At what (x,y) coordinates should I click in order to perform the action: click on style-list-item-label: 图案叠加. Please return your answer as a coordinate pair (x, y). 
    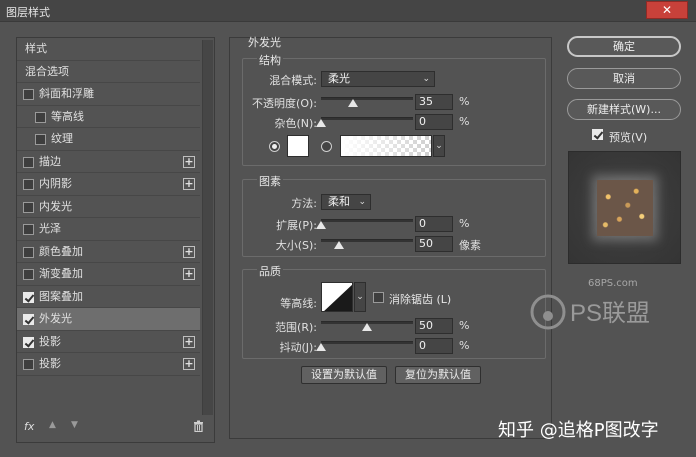
    Looking at the image, I should click on (61, 296).